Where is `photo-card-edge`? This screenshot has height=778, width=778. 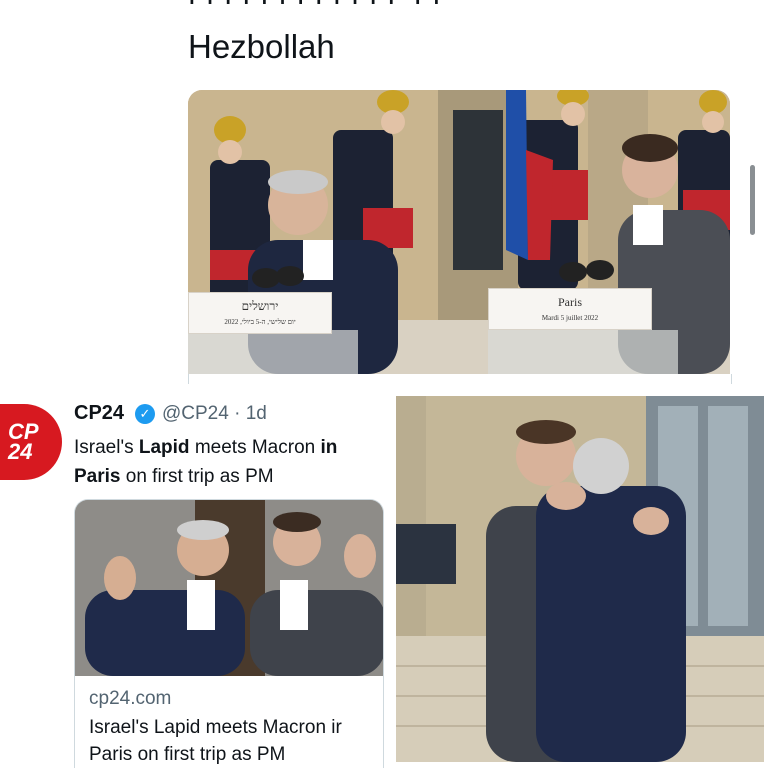
photo-card-edge is located at coordinates (460, 379).